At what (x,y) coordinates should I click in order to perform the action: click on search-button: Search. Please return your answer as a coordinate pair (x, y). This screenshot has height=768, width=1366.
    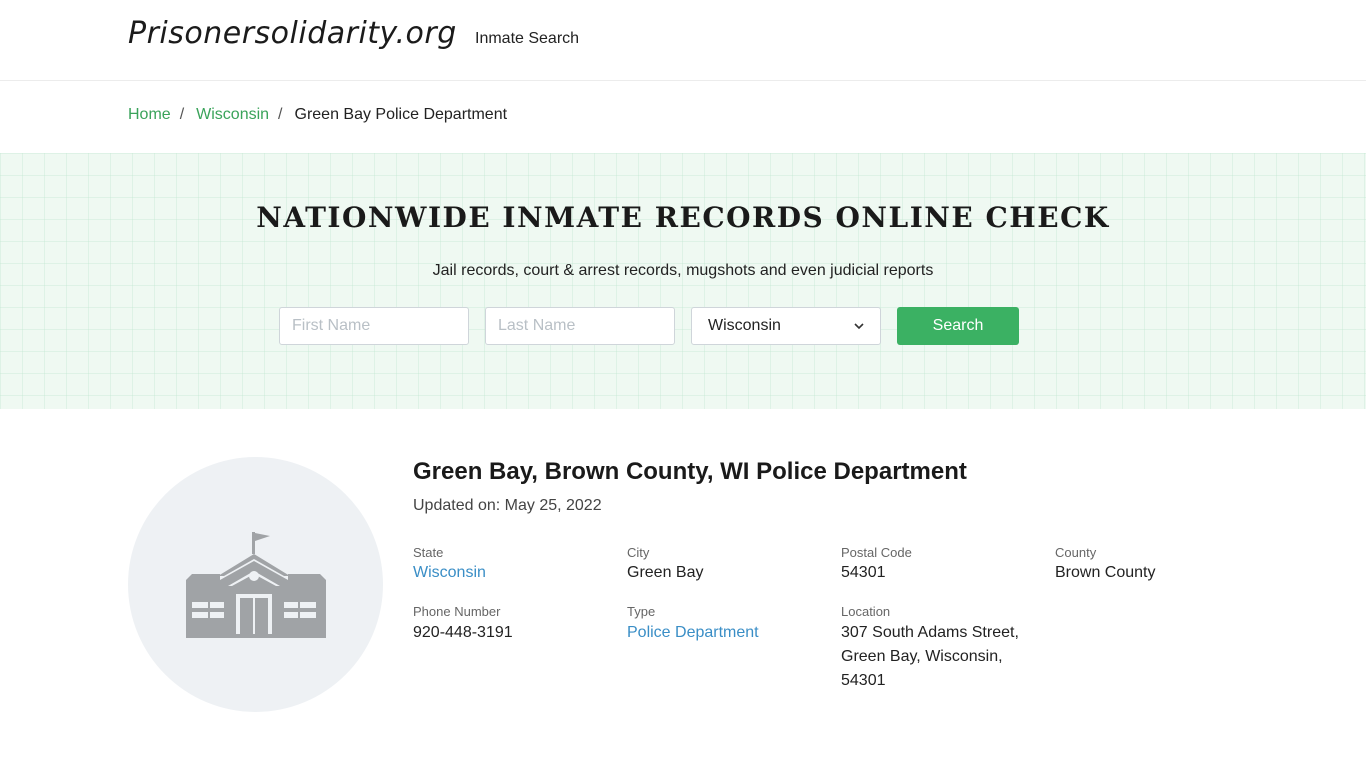
    Looking at the image, I should click on (958, 326).